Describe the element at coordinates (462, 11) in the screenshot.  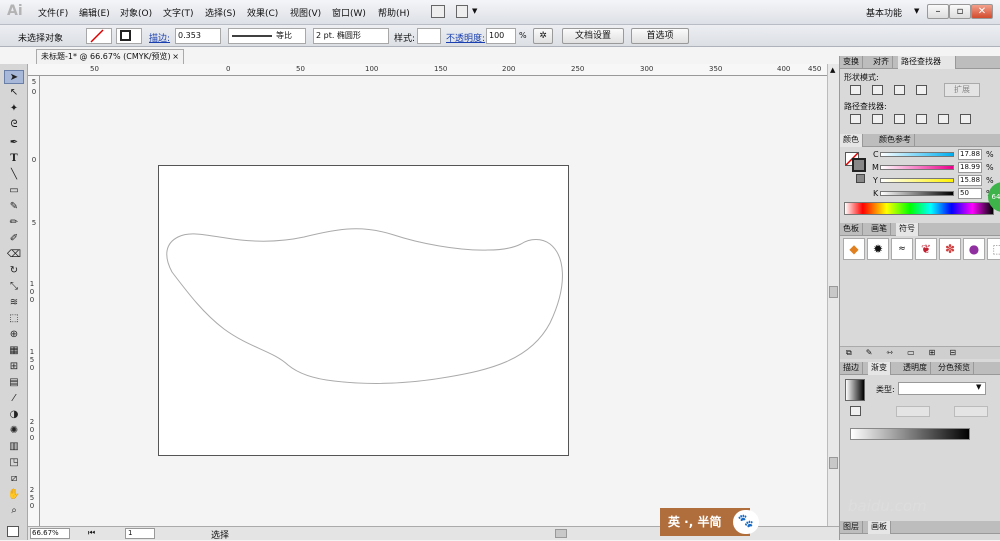
I see `arrange-documents-icon` at that location.